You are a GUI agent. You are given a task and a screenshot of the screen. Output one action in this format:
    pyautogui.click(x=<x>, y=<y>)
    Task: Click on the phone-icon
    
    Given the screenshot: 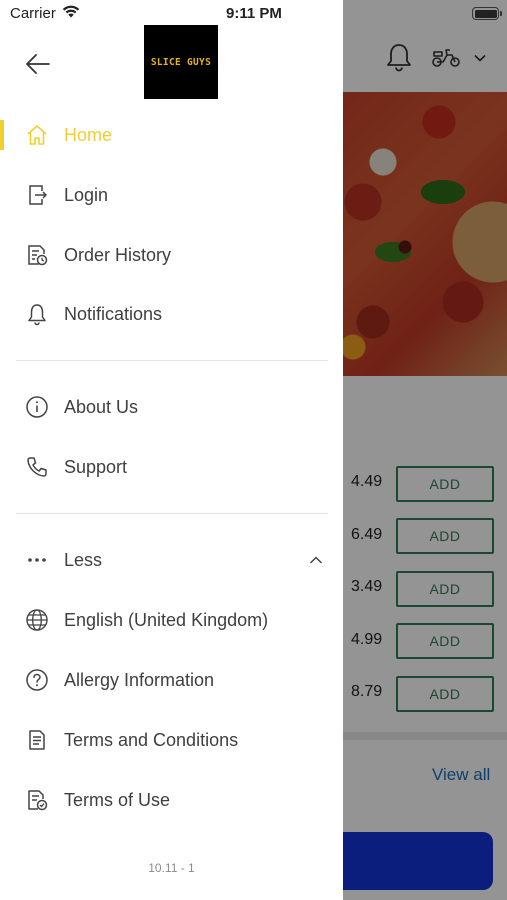 What is the action you would take?
    pyautogui.click(x=37, y=467)
    